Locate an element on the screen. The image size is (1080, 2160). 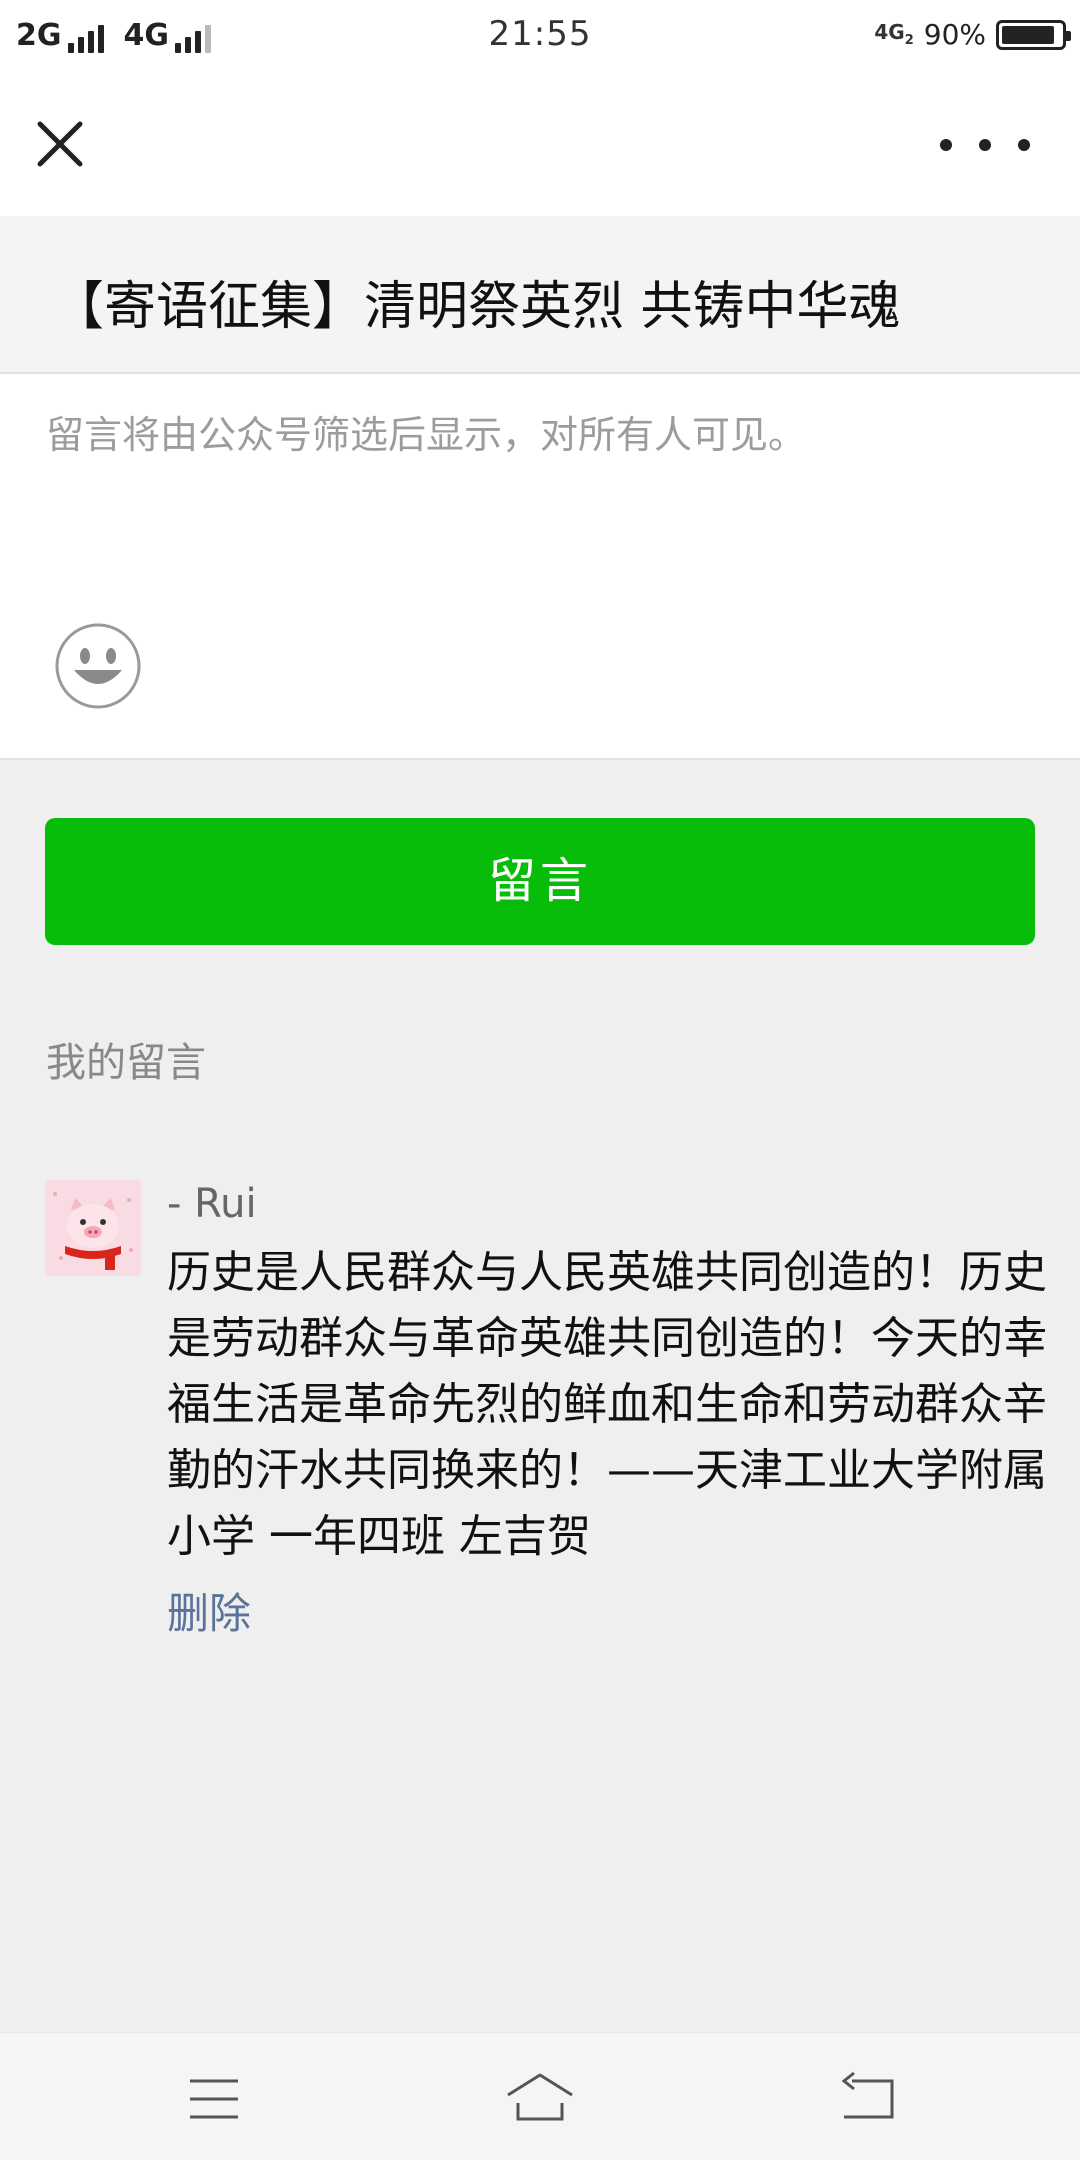
delete-comment-link: 删除 is located at coordinates (209, 1610).